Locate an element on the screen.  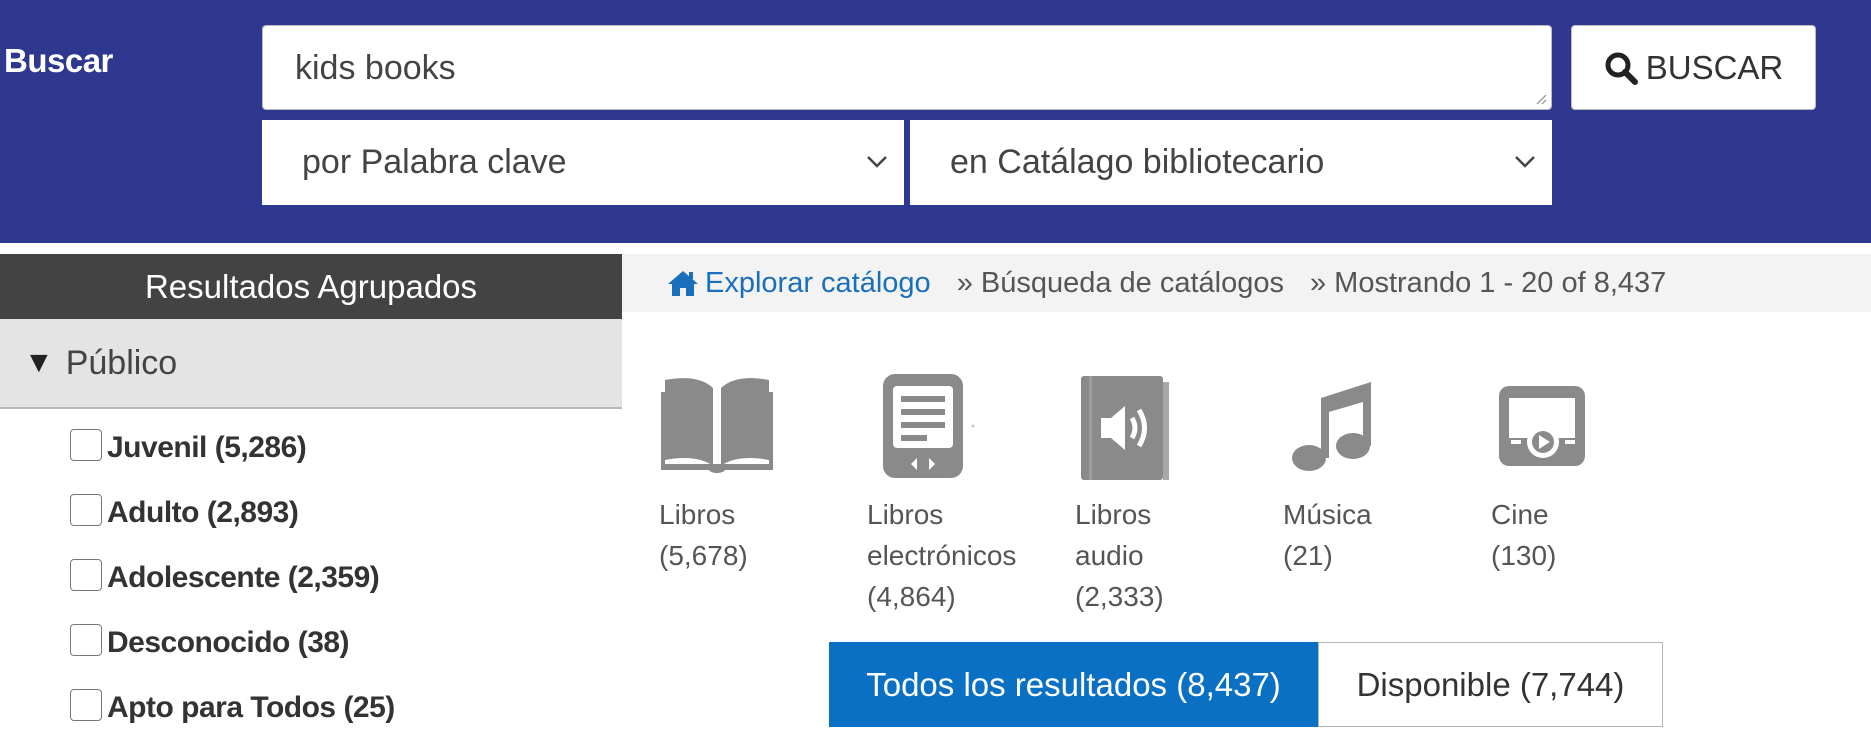
search-button: BUSCAR is located at coordinates (1693, 67).